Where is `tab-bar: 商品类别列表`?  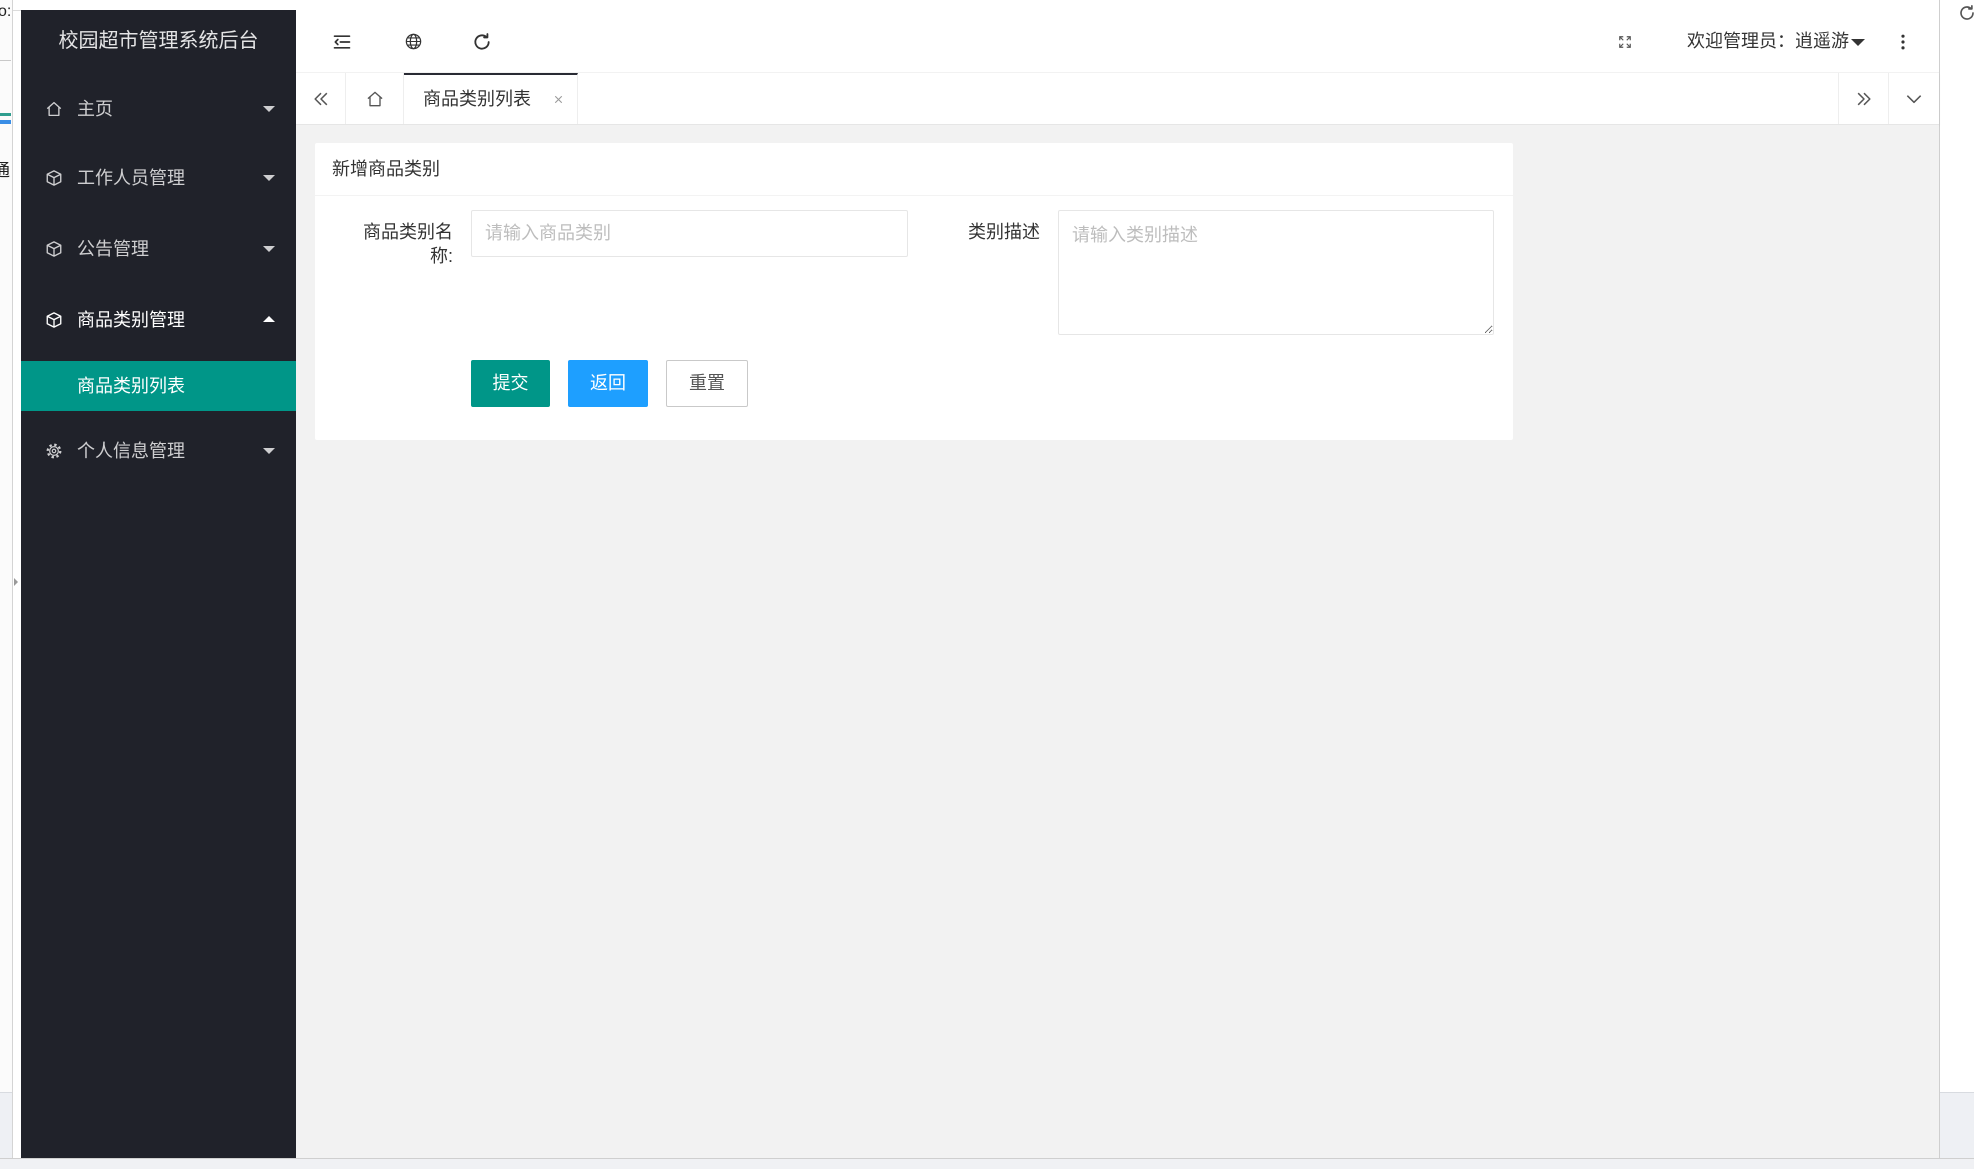 tab-bar: 商品类别列表 is located at coordinates (1117, 99).